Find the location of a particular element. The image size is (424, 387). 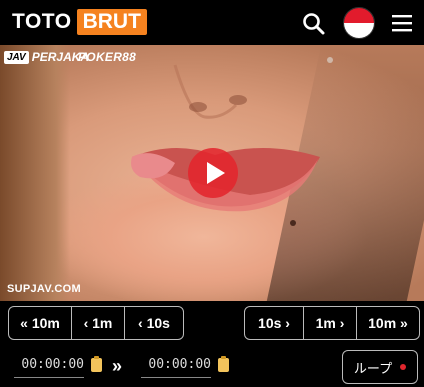

loop-label: ループ is located at coordinates (373, 368).